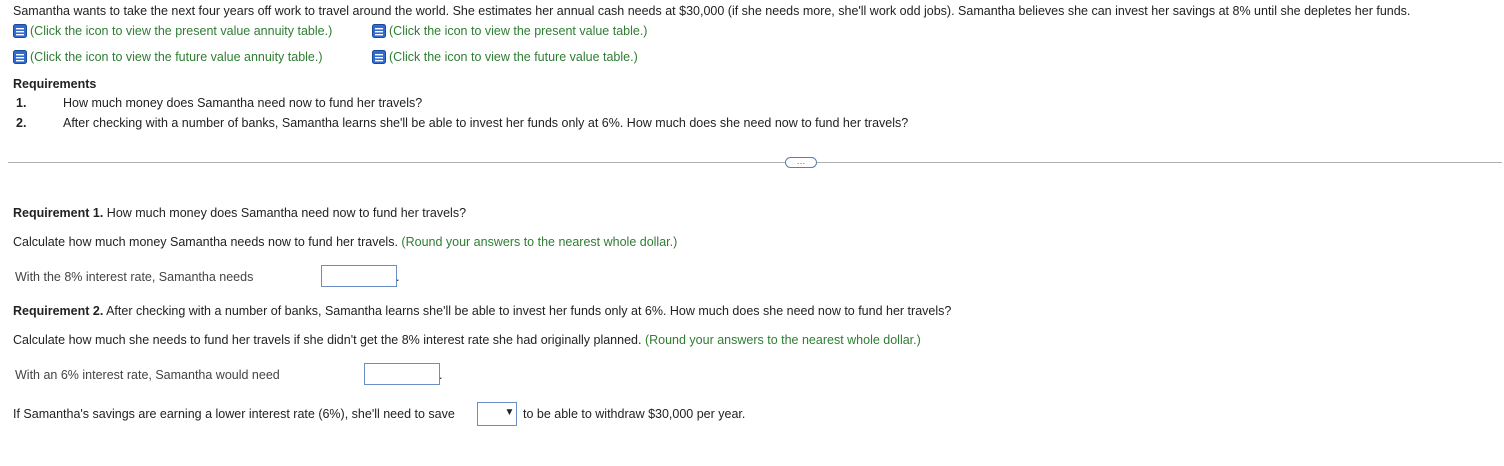 Image resolution: width=1504 pixels, height=466 pixels. What do you see at coordinates (359, 276) in the screenshot?
I see `req1-answer-input` at bounding box center [359, 276].